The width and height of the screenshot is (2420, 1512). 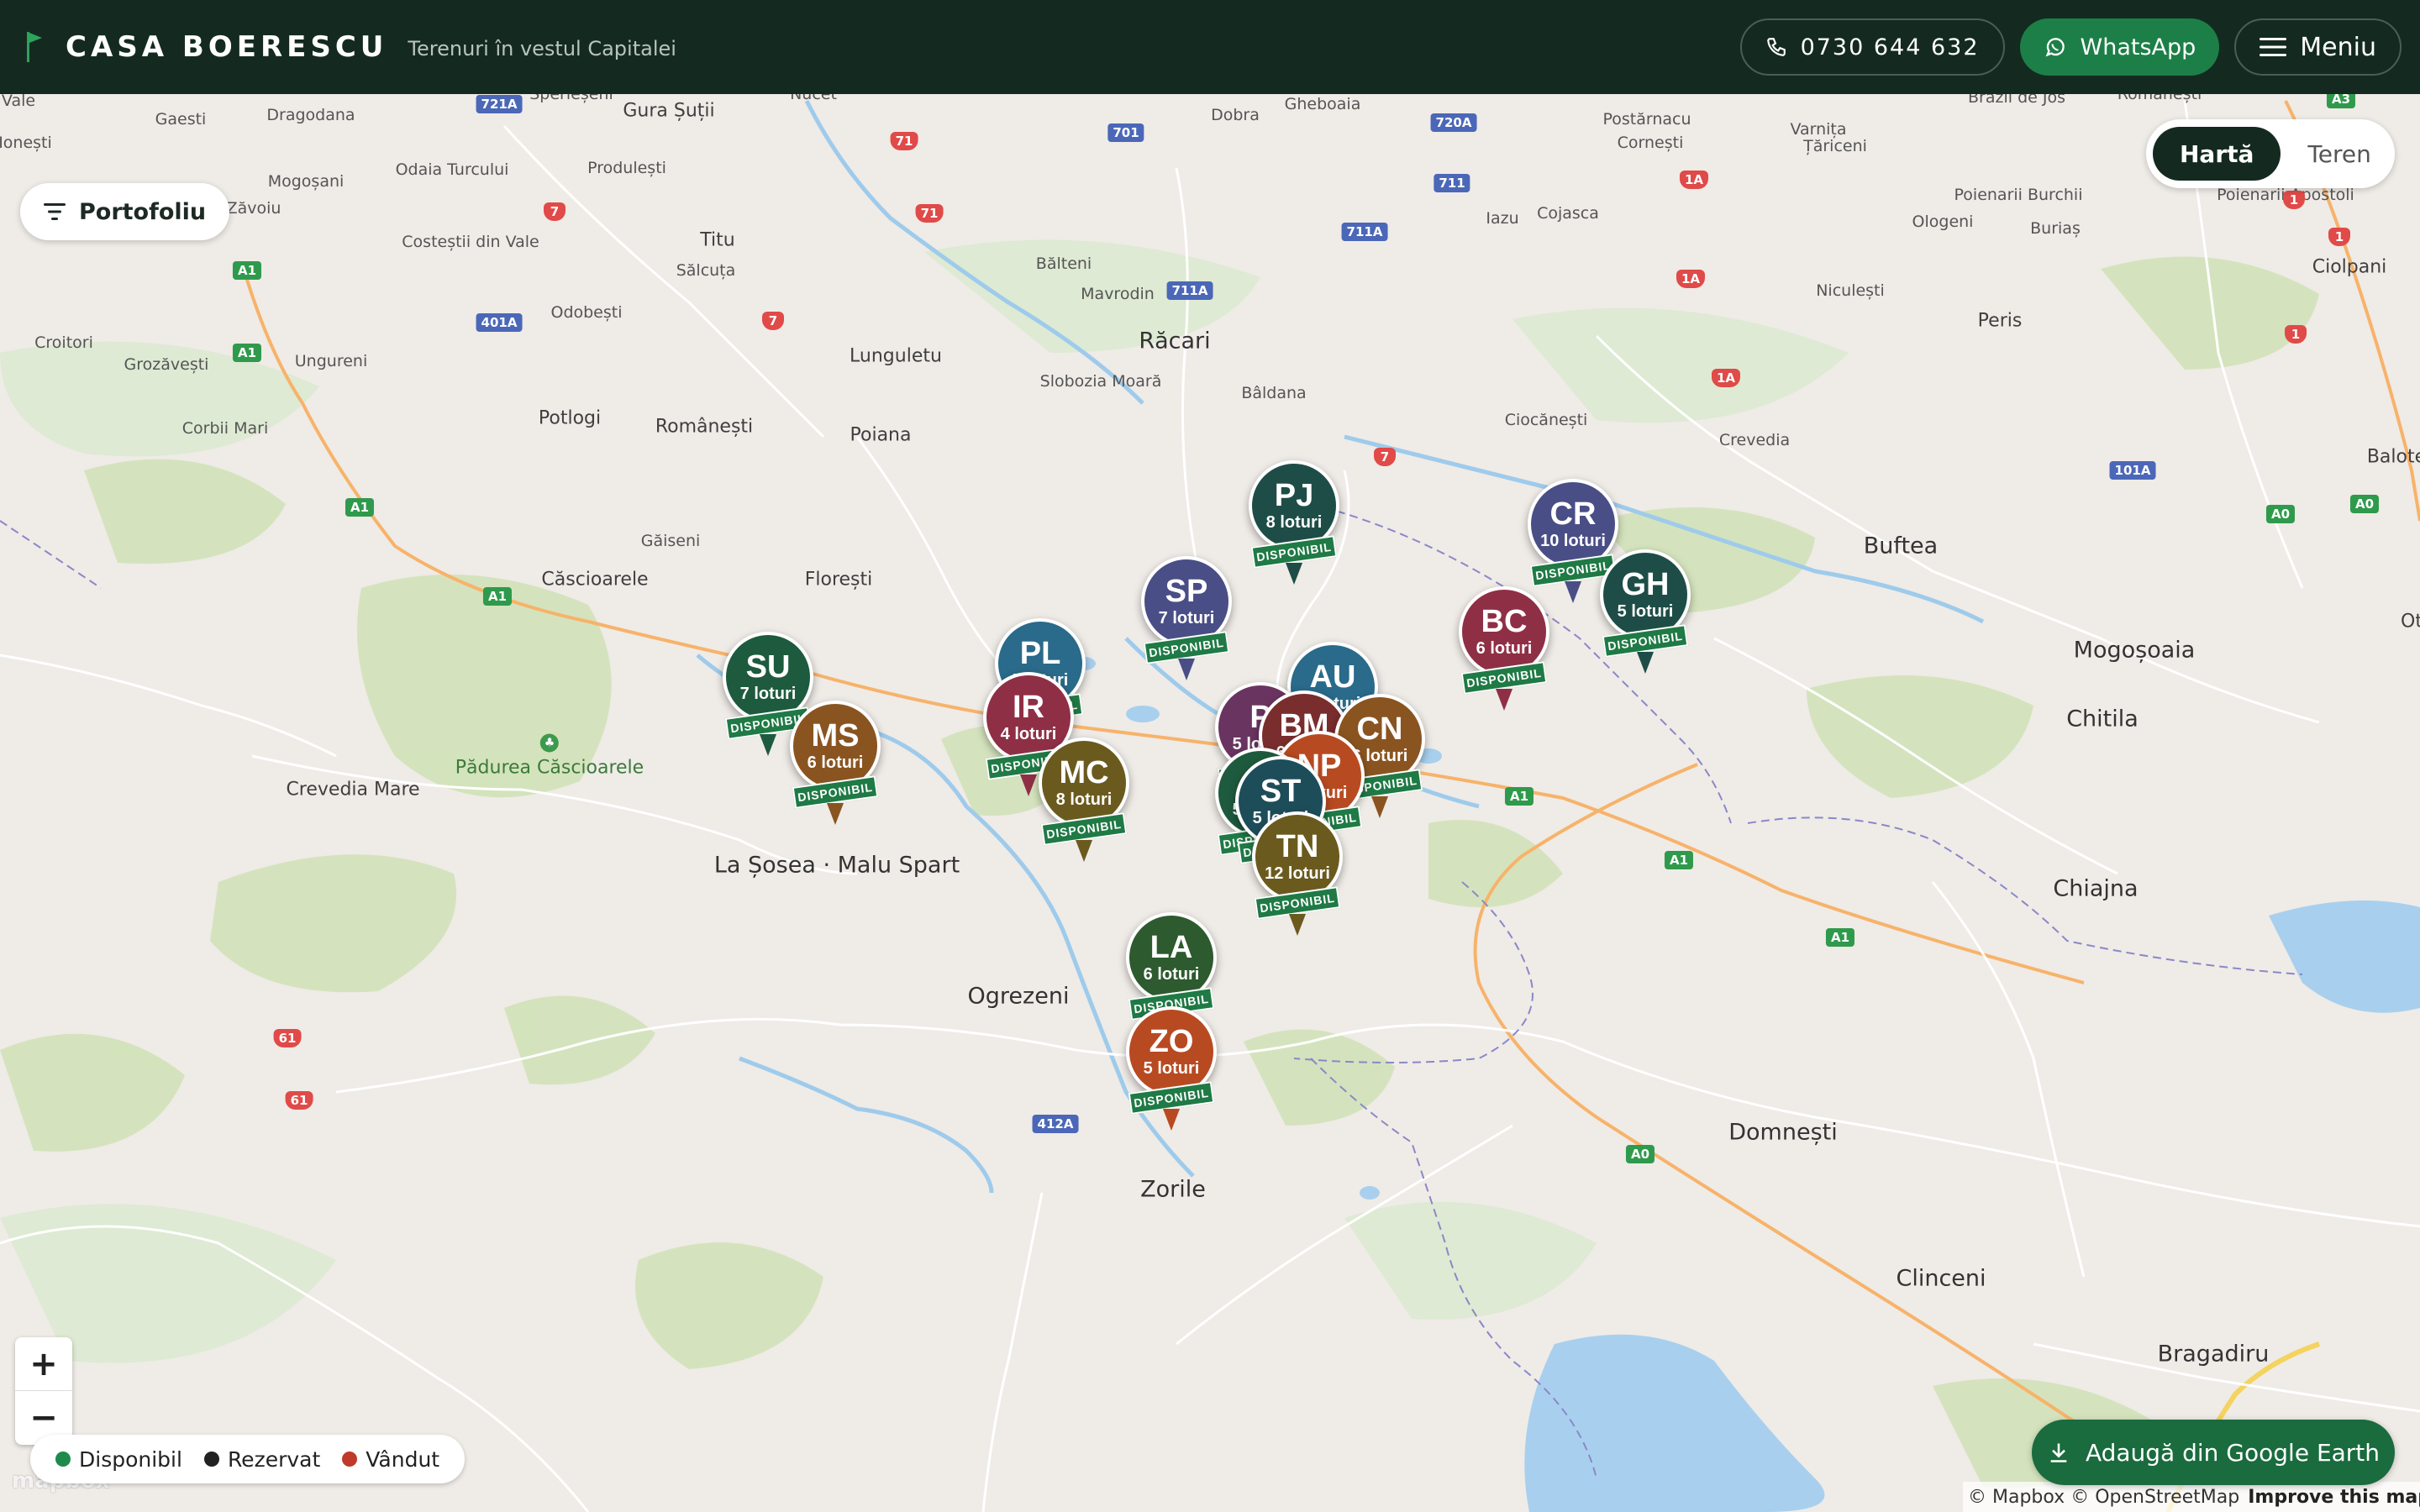 I want to click on marker-lots: 6 loturi, so click(x=1504, y=648).